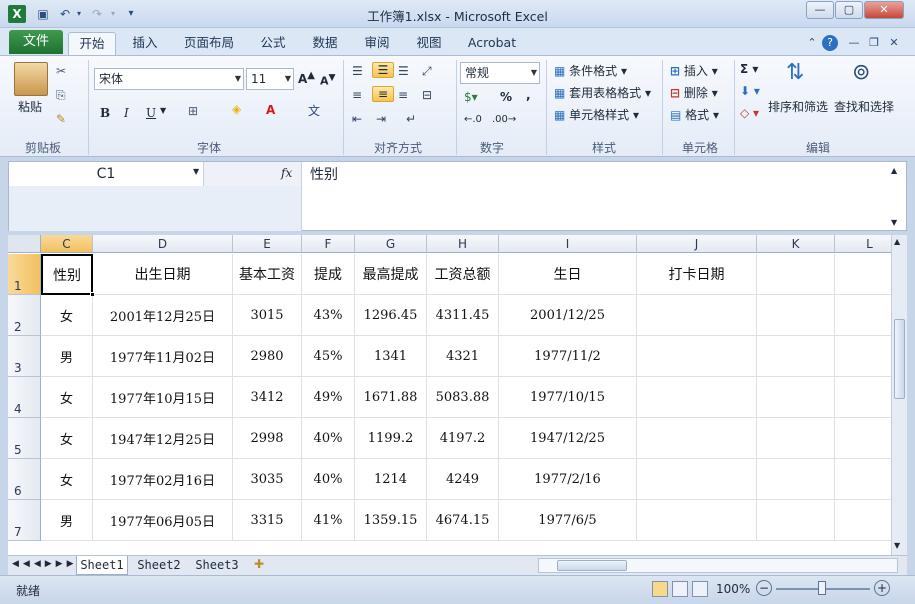 This screenshot has height=604, width=915. Describe the element at coordinates (24, 274) in the screenshot. I see `row-header-1: 1` at that location.